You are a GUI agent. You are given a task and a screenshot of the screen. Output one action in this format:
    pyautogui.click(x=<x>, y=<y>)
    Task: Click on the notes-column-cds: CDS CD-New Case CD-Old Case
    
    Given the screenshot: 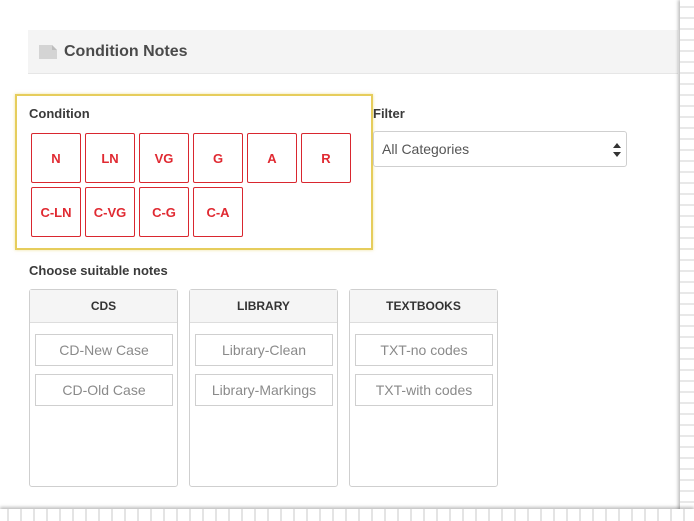 What is the action you would take?
    pyautogui.click(x=103, y=388)
    